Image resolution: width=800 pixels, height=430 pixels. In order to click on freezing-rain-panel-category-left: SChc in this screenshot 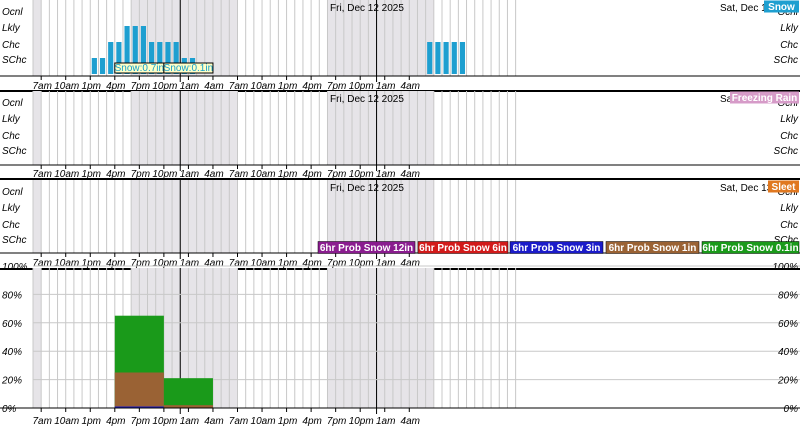, I will do `click(14, 151)`.